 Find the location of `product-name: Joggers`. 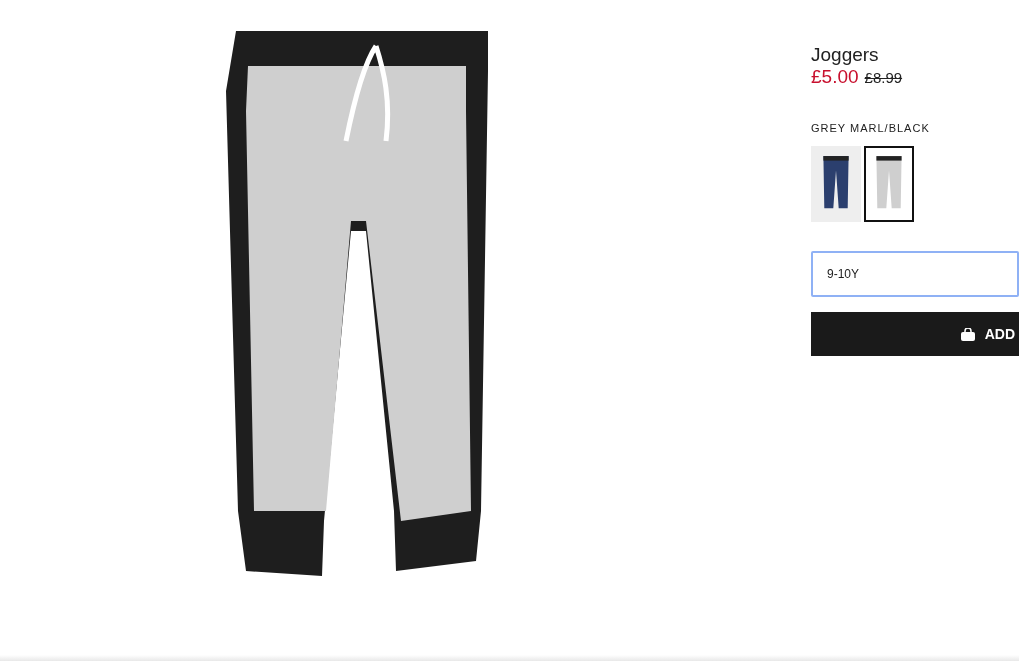

product-name: Joggers is located at coordinates (845, 55).